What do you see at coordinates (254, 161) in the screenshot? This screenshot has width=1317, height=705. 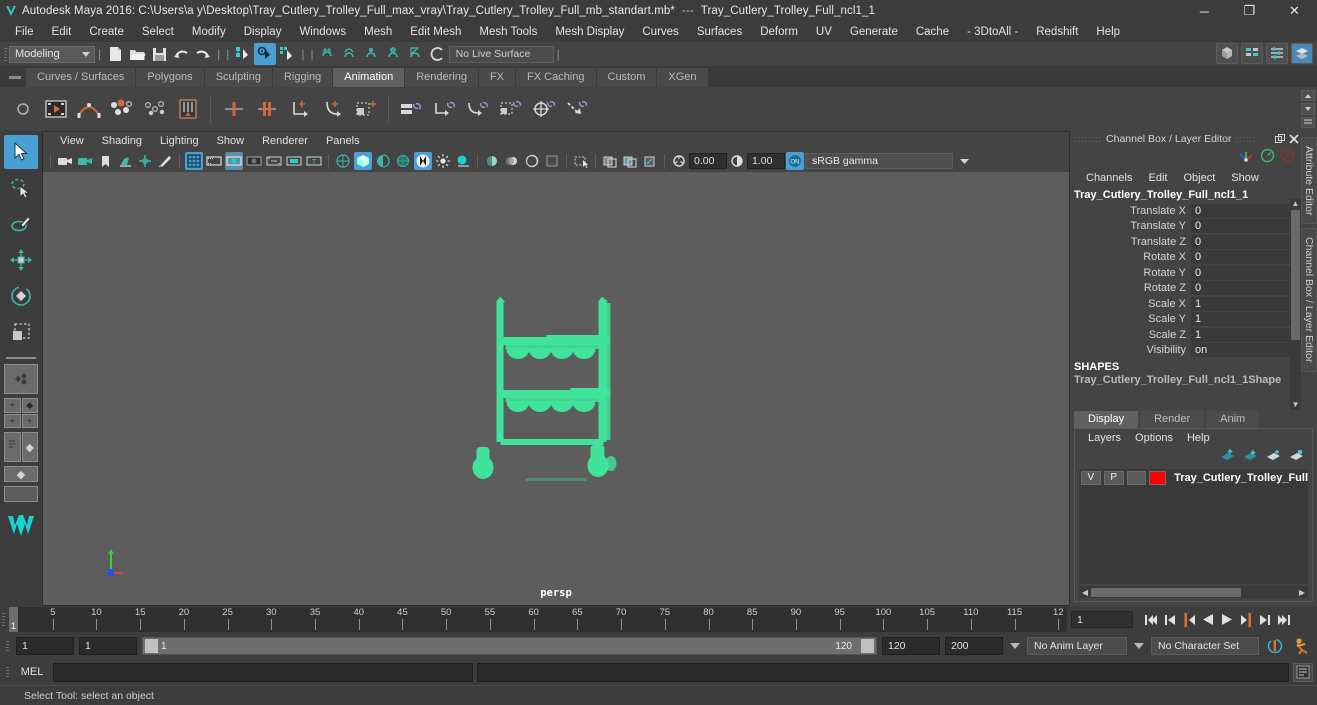 I see `gate-mask-icon` at bounding box center [254, 161].